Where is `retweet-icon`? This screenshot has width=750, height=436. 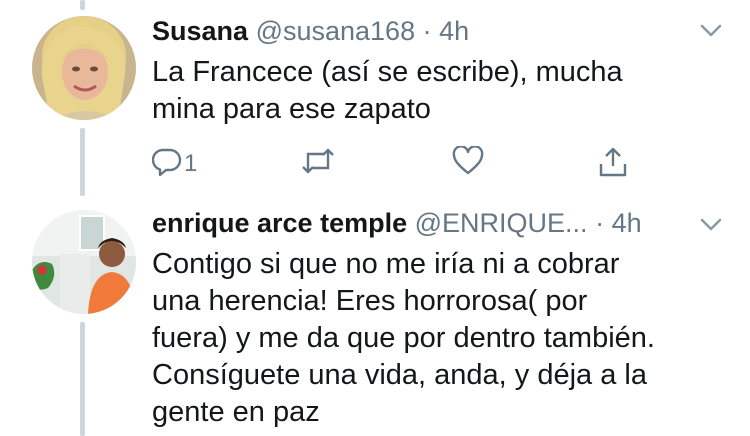 retweet-icon is located at coordinates (318, 163).